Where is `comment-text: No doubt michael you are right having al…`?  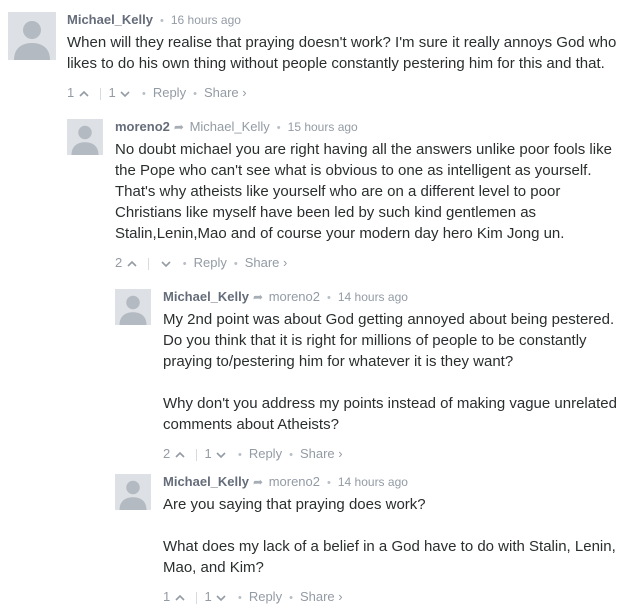 comment-text: No doubt michael you are right having al… is located at coordinates (372, 191).